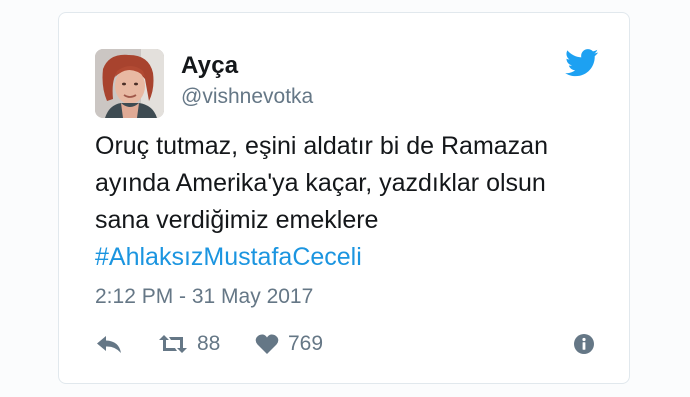 The width and height of the screenshot is (690, 397). Describe the element at coordinates (209, 66) in the screenshot. I see `author-name: Ayça` at that location.